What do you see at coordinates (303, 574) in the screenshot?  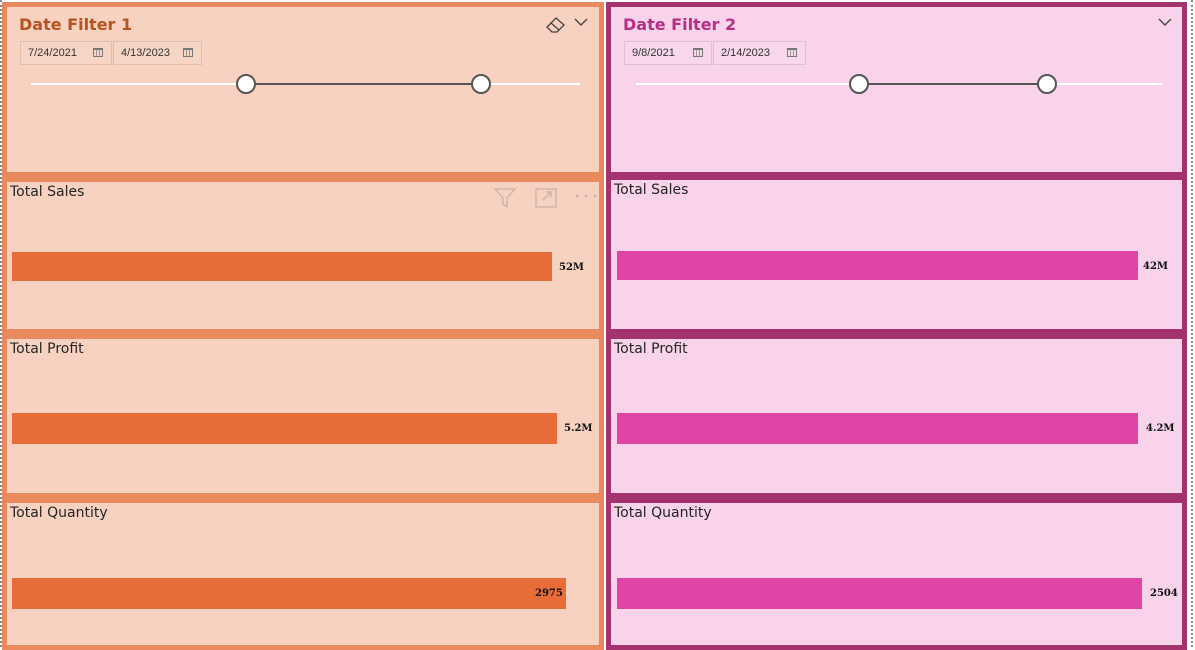 I see `total-quantity-card-left: Total Quantity 2975` at bounding box center [303, 574].